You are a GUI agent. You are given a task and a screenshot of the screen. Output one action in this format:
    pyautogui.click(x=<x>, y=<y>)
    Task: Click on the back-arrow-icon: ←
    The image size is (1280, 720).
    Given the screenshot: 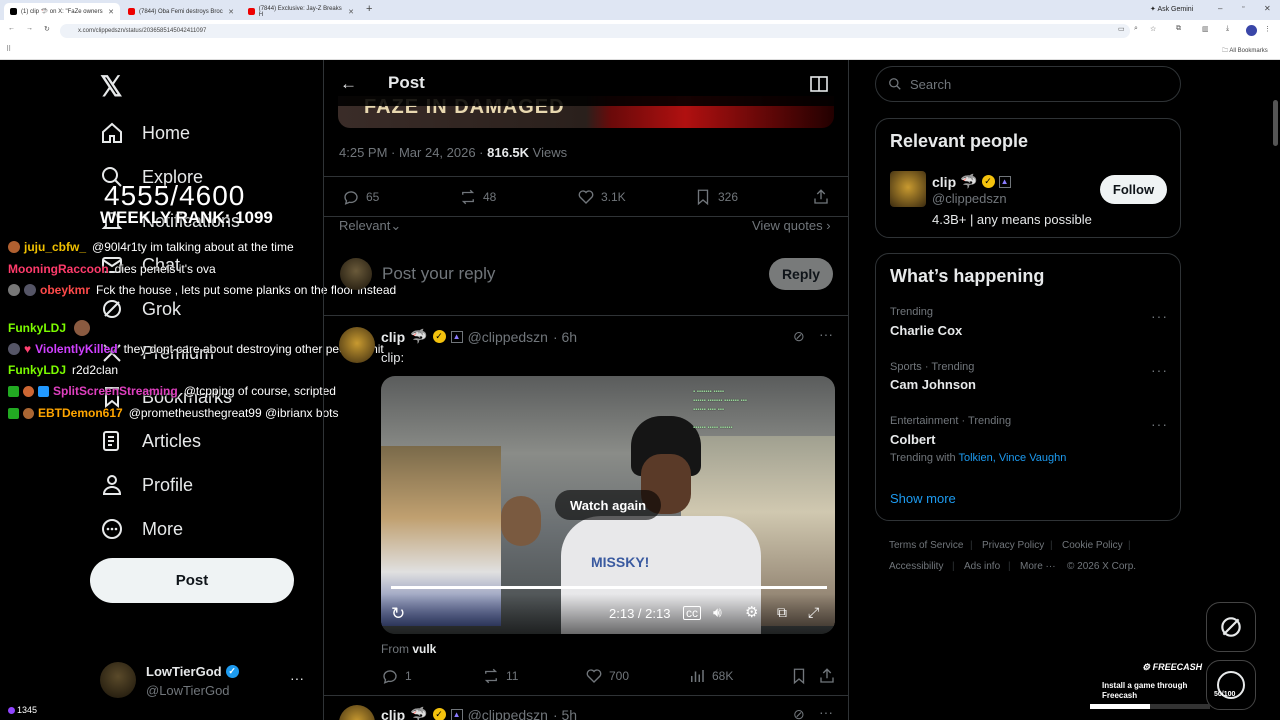 What is the action you would take?
    pyautogui.click(x=348, y=84)
    